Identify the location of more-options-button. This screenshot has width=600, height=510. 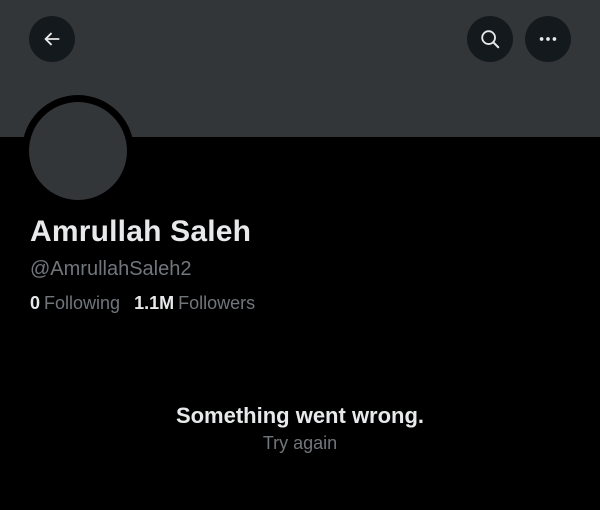
(548, 39).